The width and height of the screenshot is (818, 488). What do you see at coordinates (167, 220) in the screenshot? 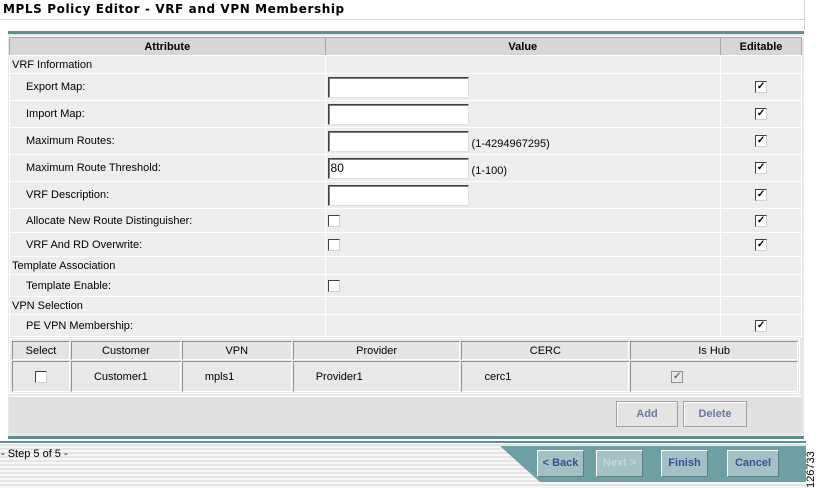
I see `allocate-new-rd-label: Allocate New Route Distinguisher:` at bounding box center [167, 220].